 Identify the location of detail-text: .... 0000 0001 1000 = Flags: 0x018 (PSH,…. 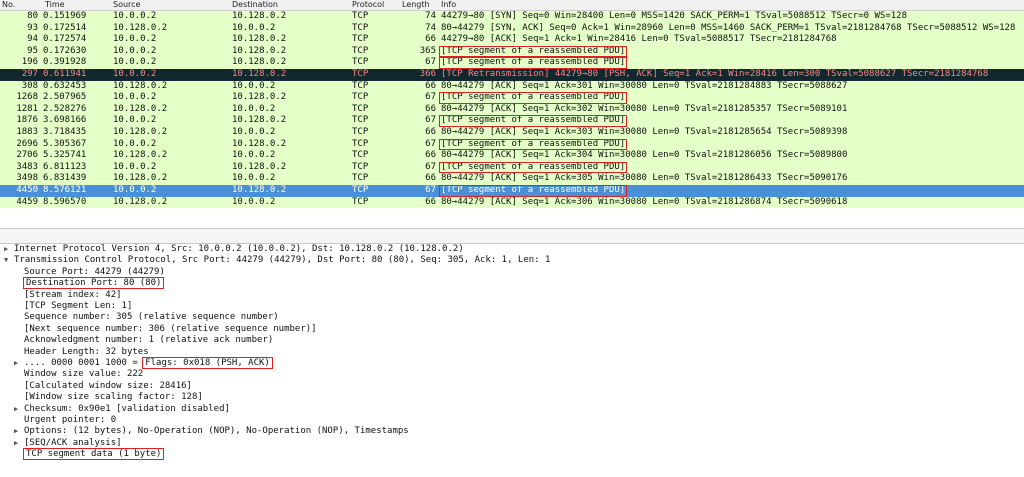
(148, 363).